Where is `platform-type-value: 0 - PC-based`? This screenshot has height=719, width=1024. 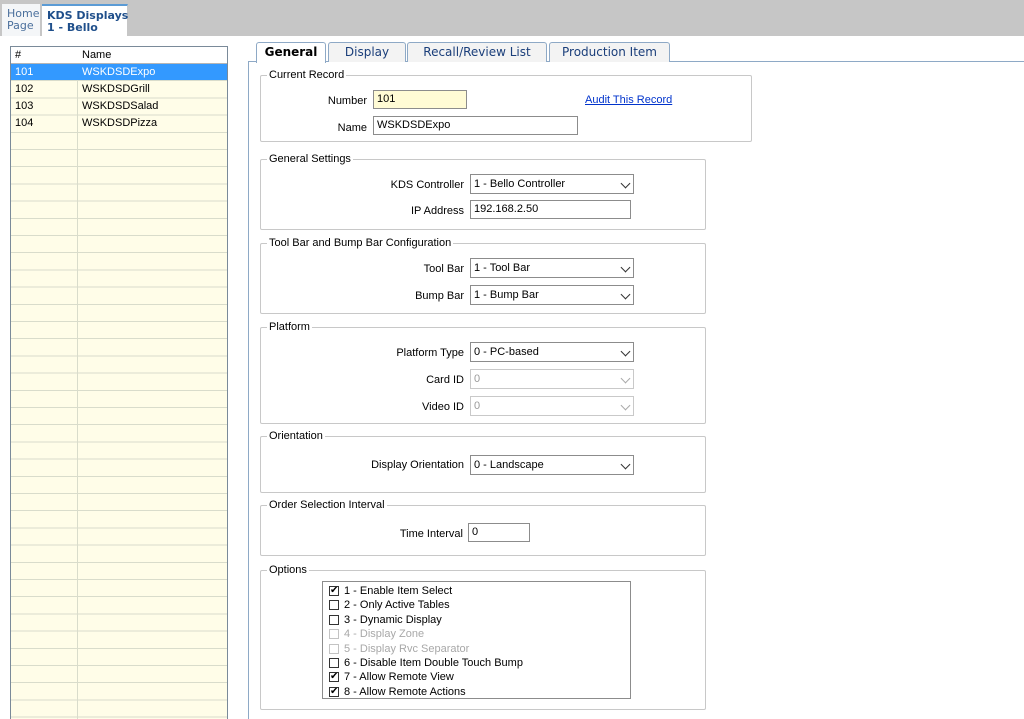 platform-type-value: 0 - PC-based is located at coordinates (506, 352).